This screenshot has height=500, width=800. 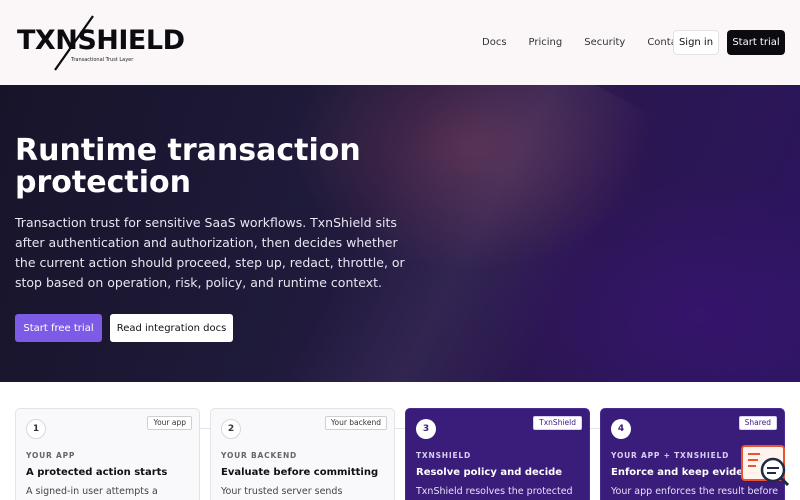 What do you see at coordinates (102, 60) in the screenshot?
I see `brand-tagline: Transactional Trust Layer` at bounding box center [102, 60].